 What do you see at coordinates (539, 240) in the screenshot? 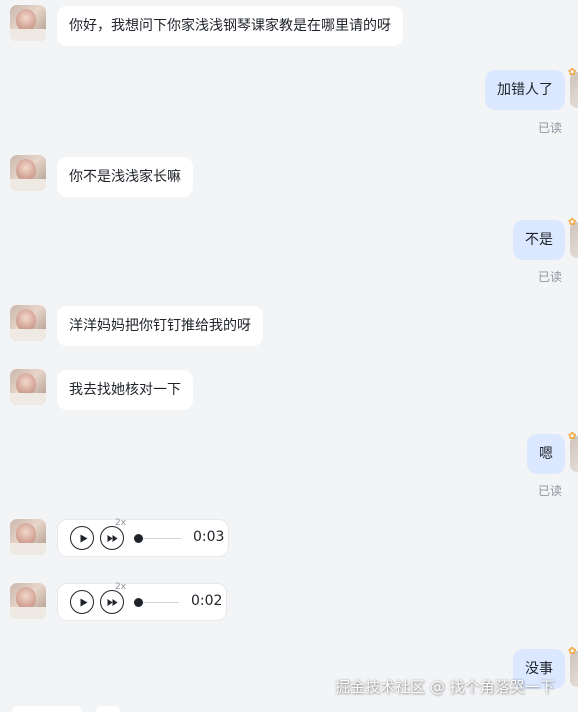
I see `message-bubble: 不是` at bounding box center [539, 240].